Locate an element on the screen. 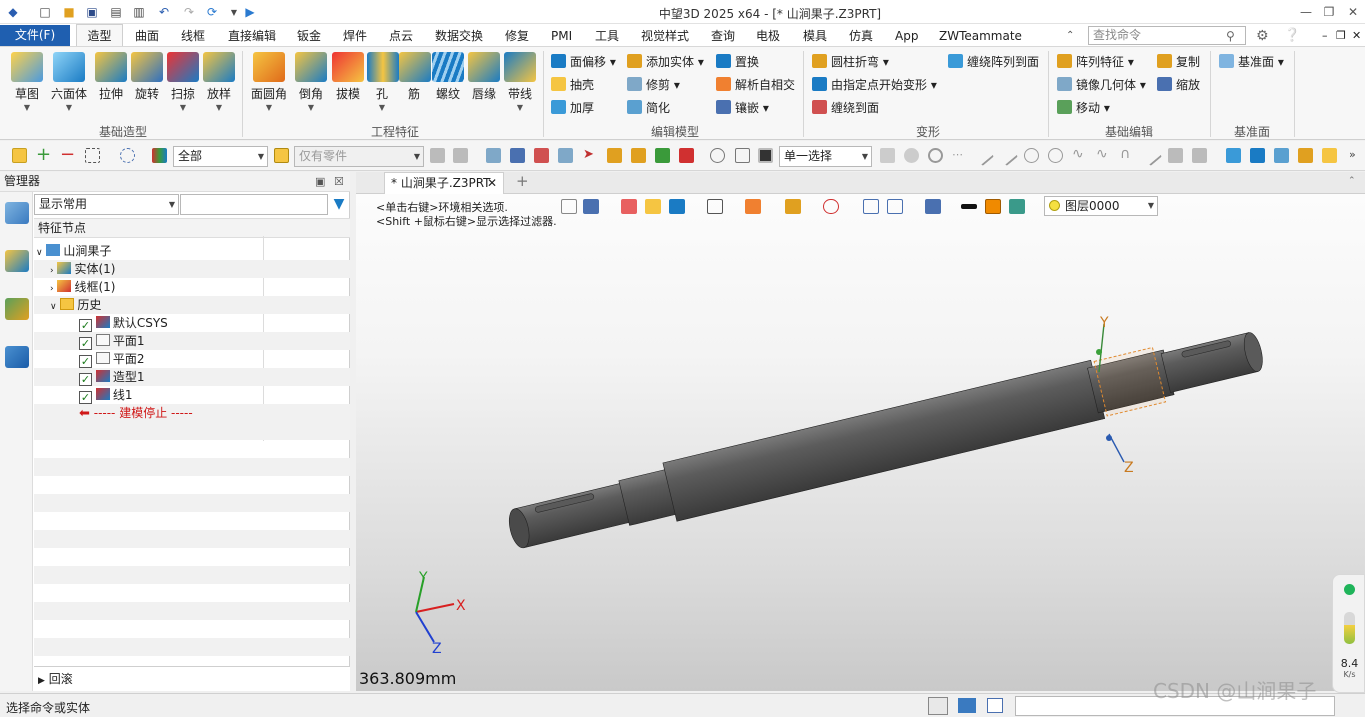  cylinder-bend-button: 圆柱折弯 ▾ is located at coordinates (850, 62).